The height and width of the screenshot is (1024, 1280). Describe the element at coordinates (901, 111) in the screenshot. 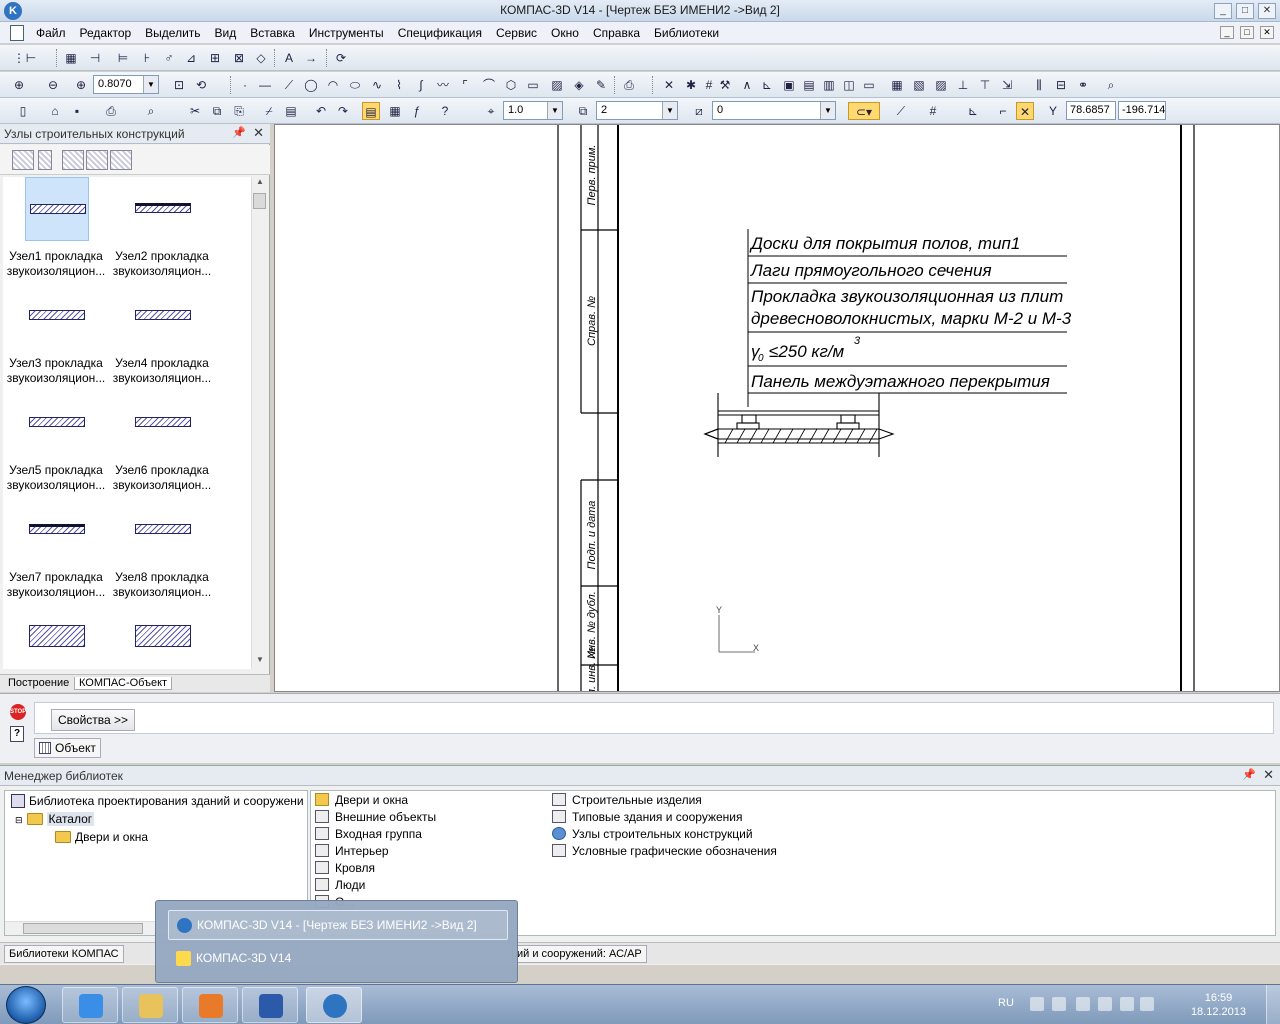

I see `ortho-mode-icon: ⟋` at that location.